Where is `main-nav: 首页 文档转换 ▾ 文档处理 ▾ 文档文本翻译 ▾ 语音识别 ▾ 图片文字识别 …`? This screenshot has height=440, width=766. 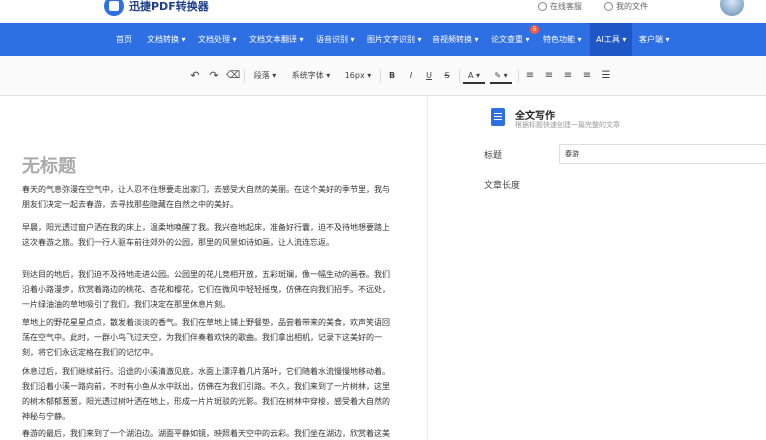
main-nav: 首页 文档转换 ▾ 文档处理 ▾ 文档文本翻译 ▾ 语音识别 ▾ 图片文字识别 … is located at coordinates (383, 39).